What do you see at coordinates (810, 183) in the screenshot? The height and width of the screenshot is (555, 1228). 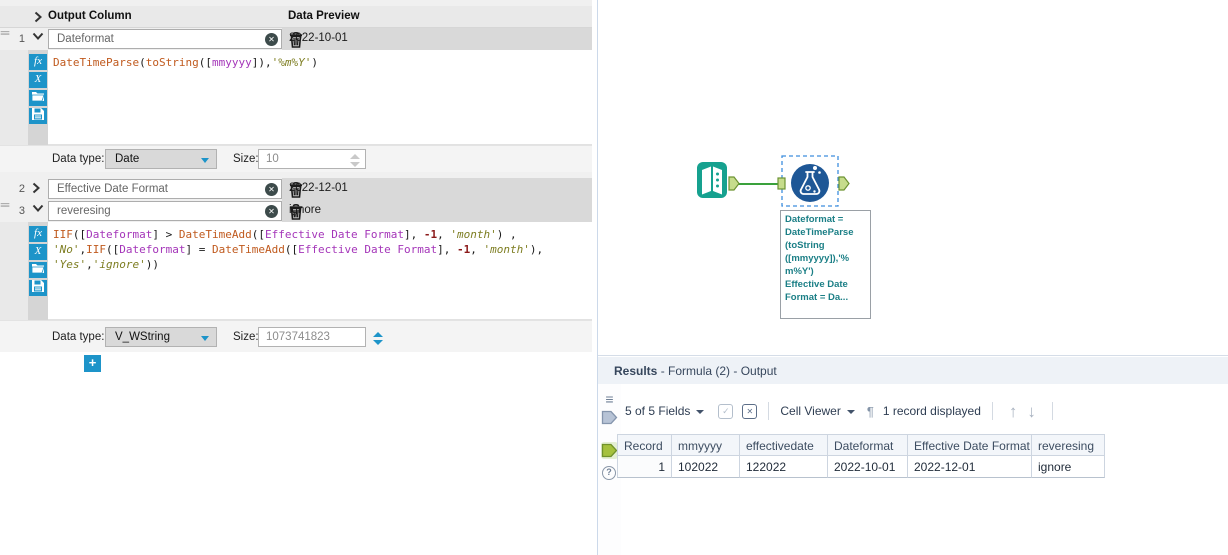 I see `formula-tool-icon` at bounding box center [810, 183].